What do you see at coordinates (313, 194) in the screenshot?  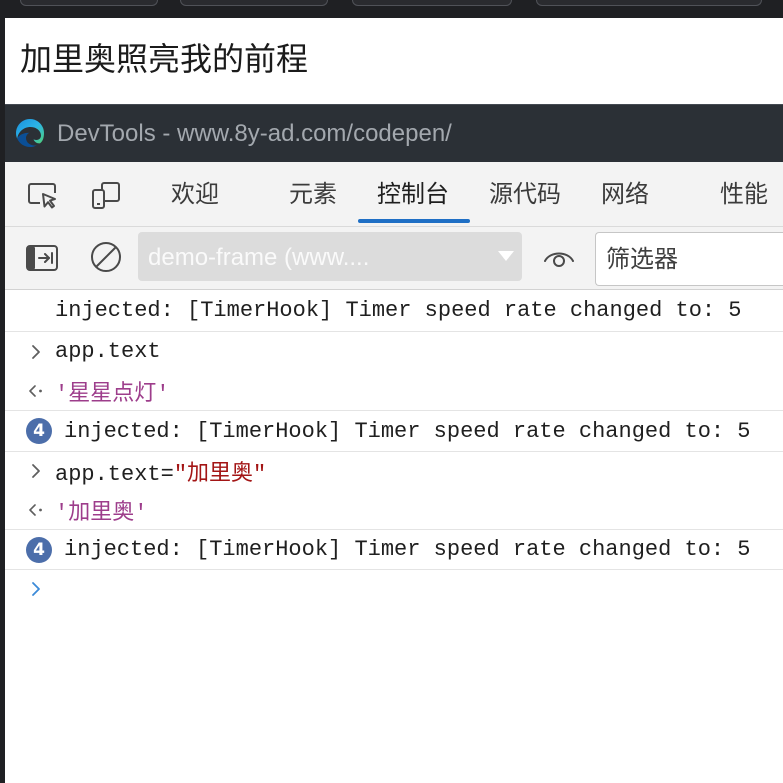 I see `tab-elements: 元素` at bounding box center [313, 194].